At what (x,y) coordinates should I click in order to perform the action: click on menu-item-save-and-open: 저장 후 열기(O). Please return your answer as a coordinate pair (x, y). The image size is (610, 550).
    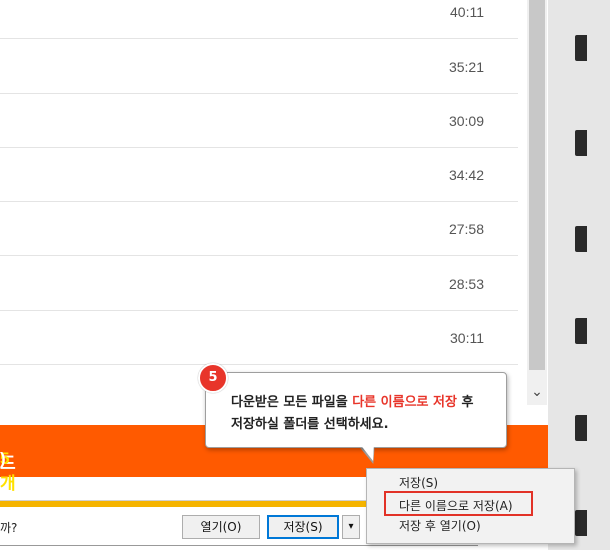
    Looking at the image, I should click on (470, 526).